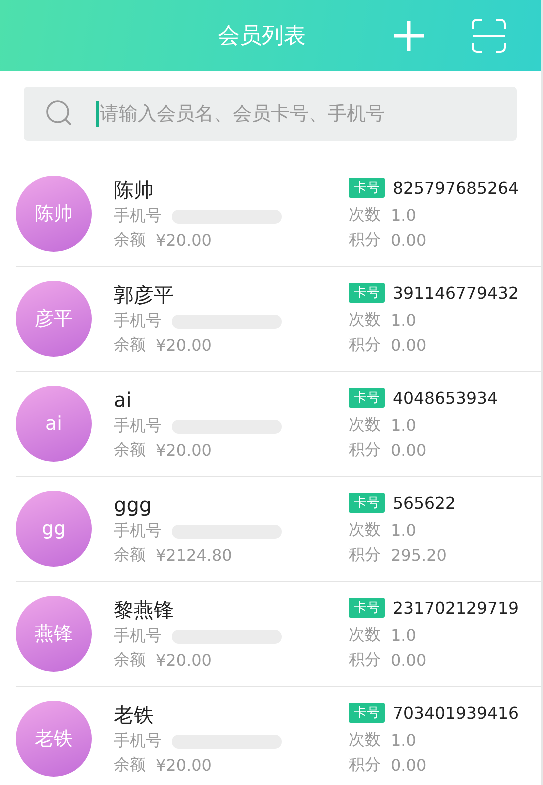  What do you see at coordinates (134, 190) in the screenshot?
I see `member-name: 陈帅` at bounding box center [134, 190].